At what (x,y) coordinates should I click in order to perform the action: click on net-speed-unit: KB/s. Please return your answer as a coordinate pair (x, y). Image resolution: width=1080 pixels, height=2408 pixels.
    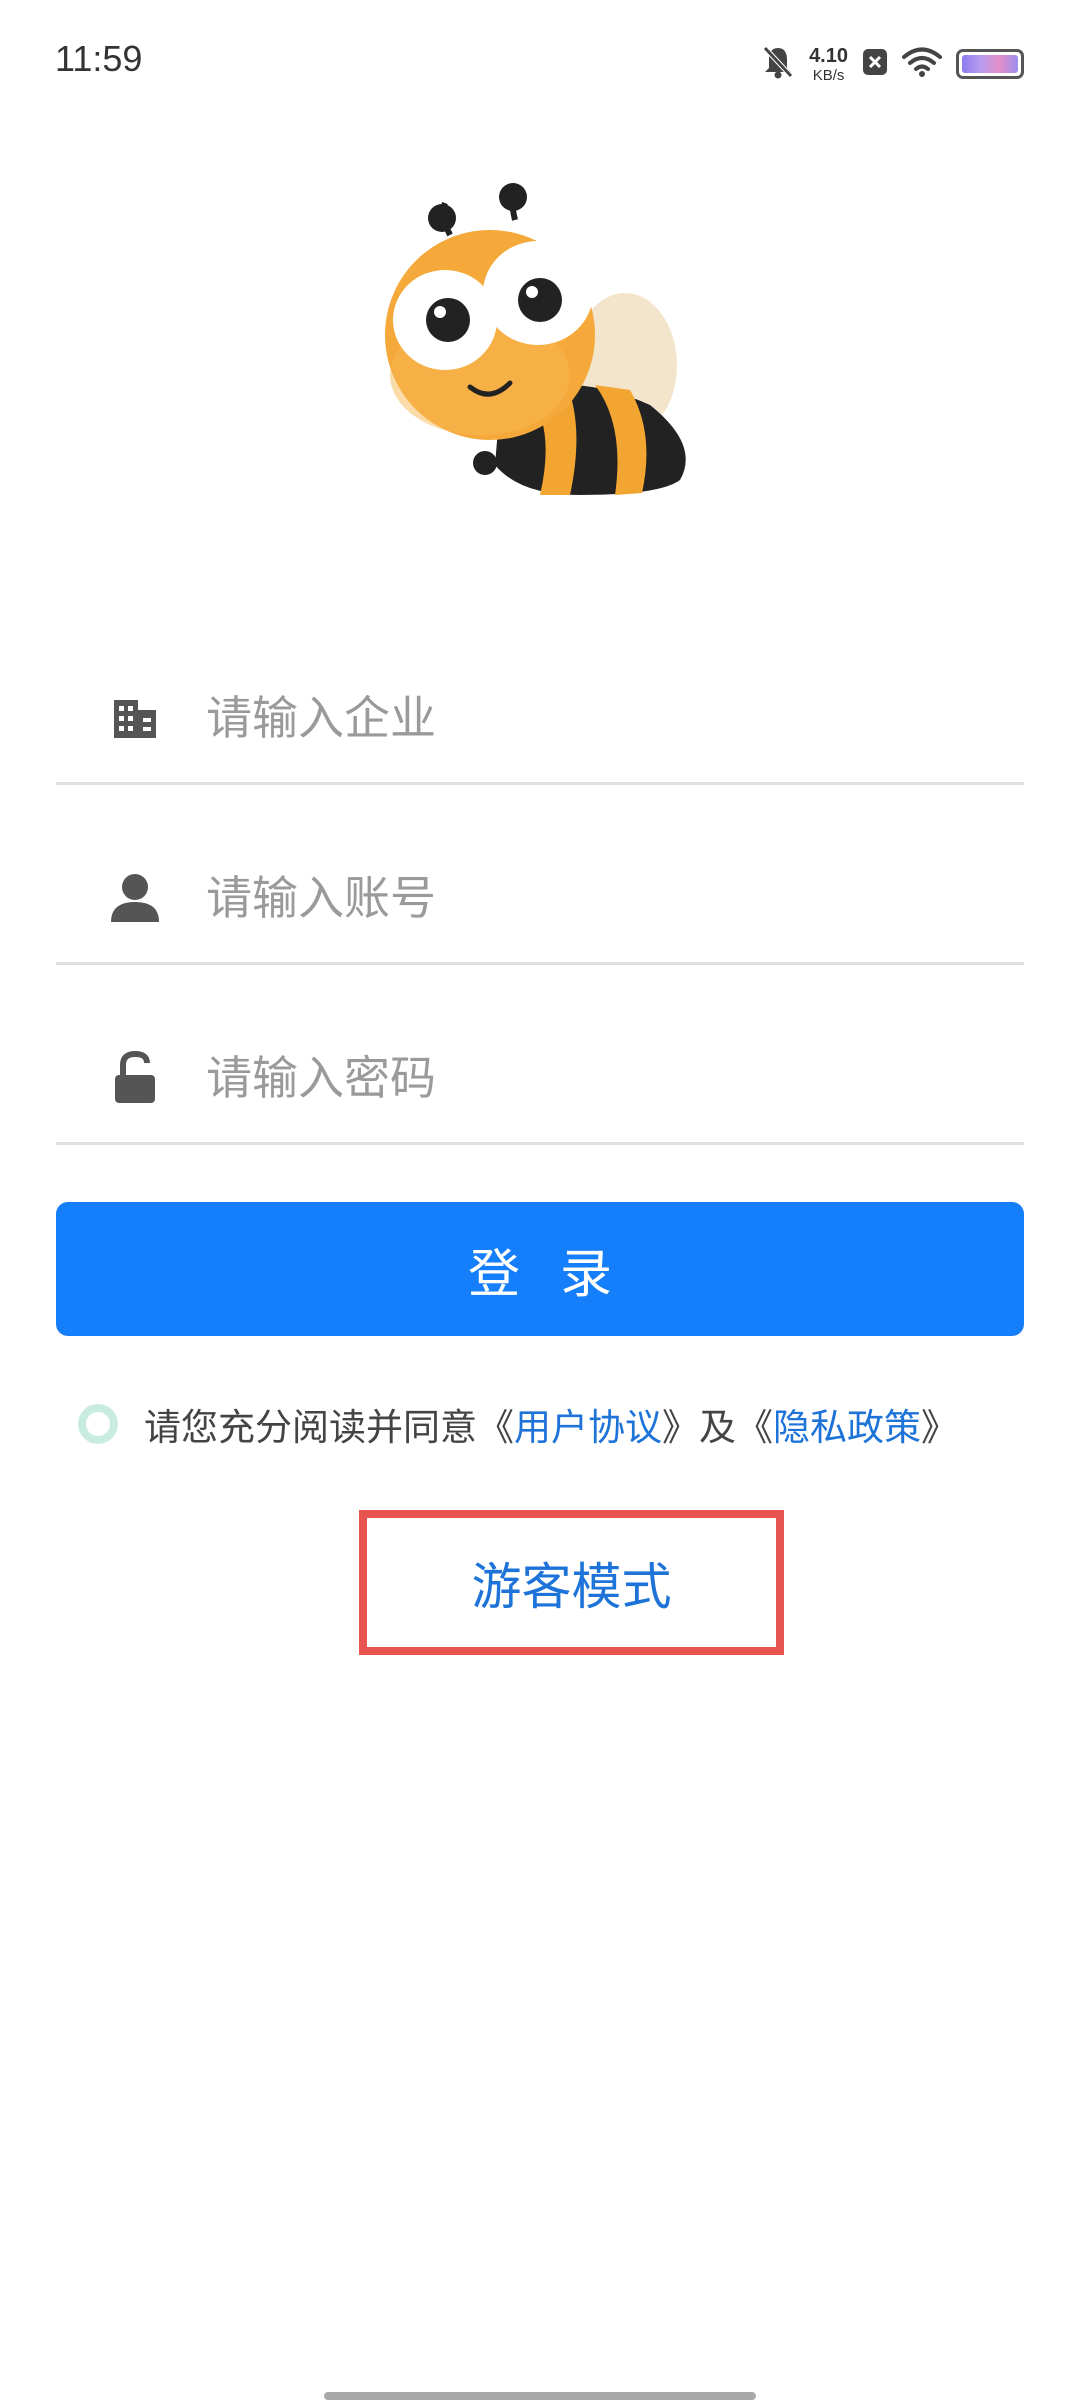
    Looking at the image, I should click on (828, 75).